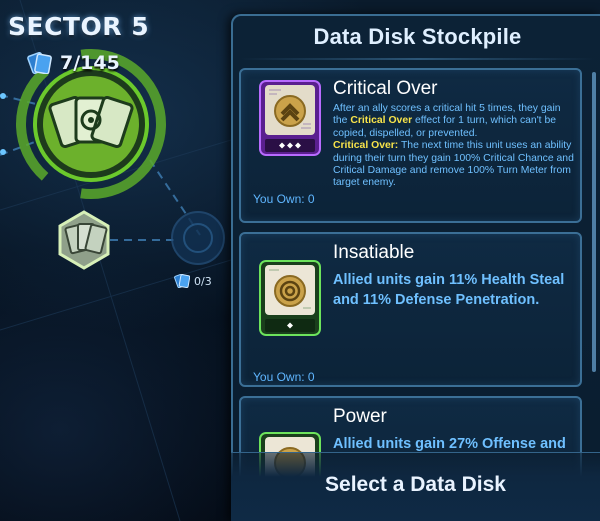  I want to click on sector-title: SECTOR 5, so click(79, 26).